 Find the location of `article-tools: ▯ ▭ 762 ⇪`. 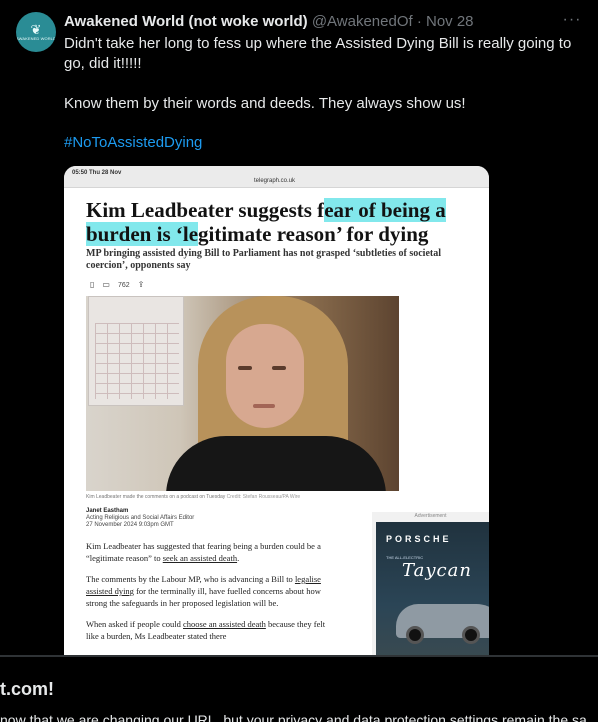

article-tools: ▯ ▭ 762 ⇪ is located at coordinates (117, 285).